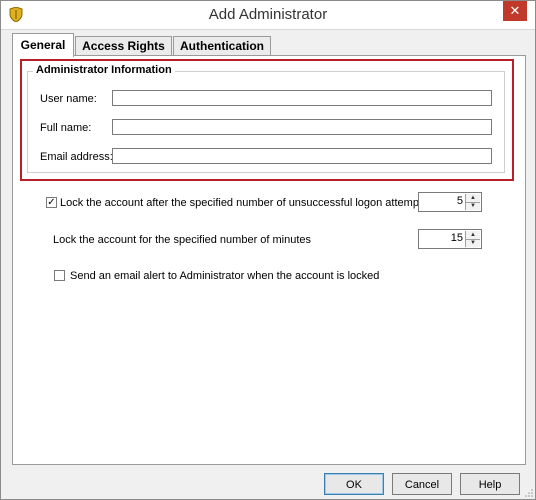  Describe the element at coordinates (443, 238) in the screenshot. I see `minutes-value: 15` at that location.